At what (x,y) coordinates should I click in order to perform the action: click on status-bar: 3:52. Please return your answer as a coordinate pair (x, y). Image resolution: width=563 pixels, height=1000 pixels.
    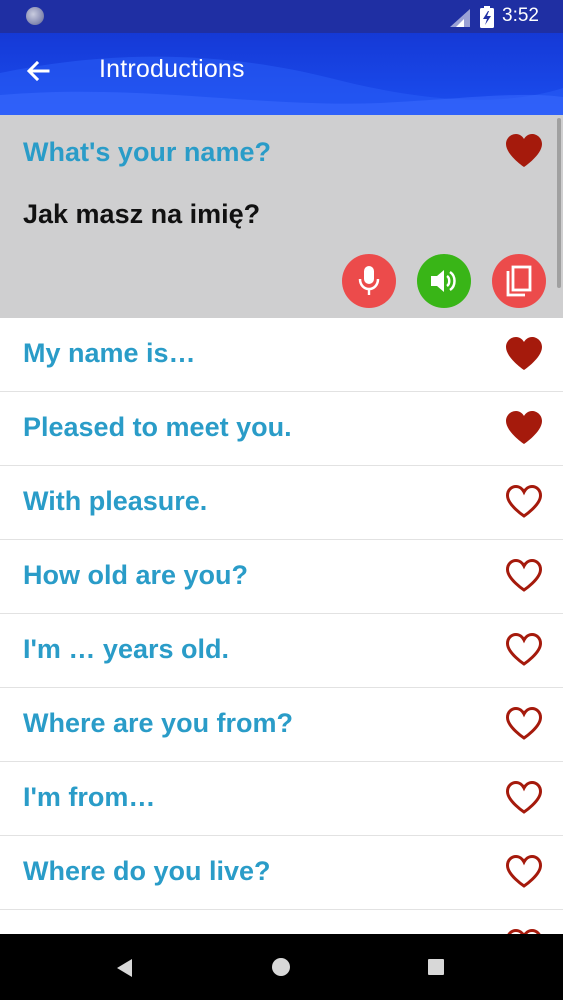
    Looking at the image, I should click on (281, 16).